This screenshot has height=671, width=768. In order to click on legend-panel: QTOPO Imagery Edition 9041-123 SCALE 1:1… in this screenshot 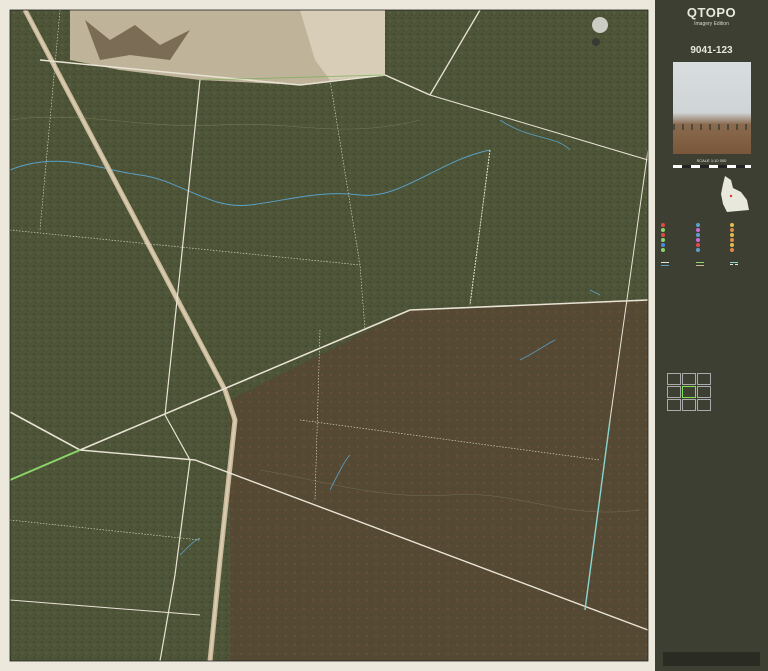, I will do `click(711, 335)`.